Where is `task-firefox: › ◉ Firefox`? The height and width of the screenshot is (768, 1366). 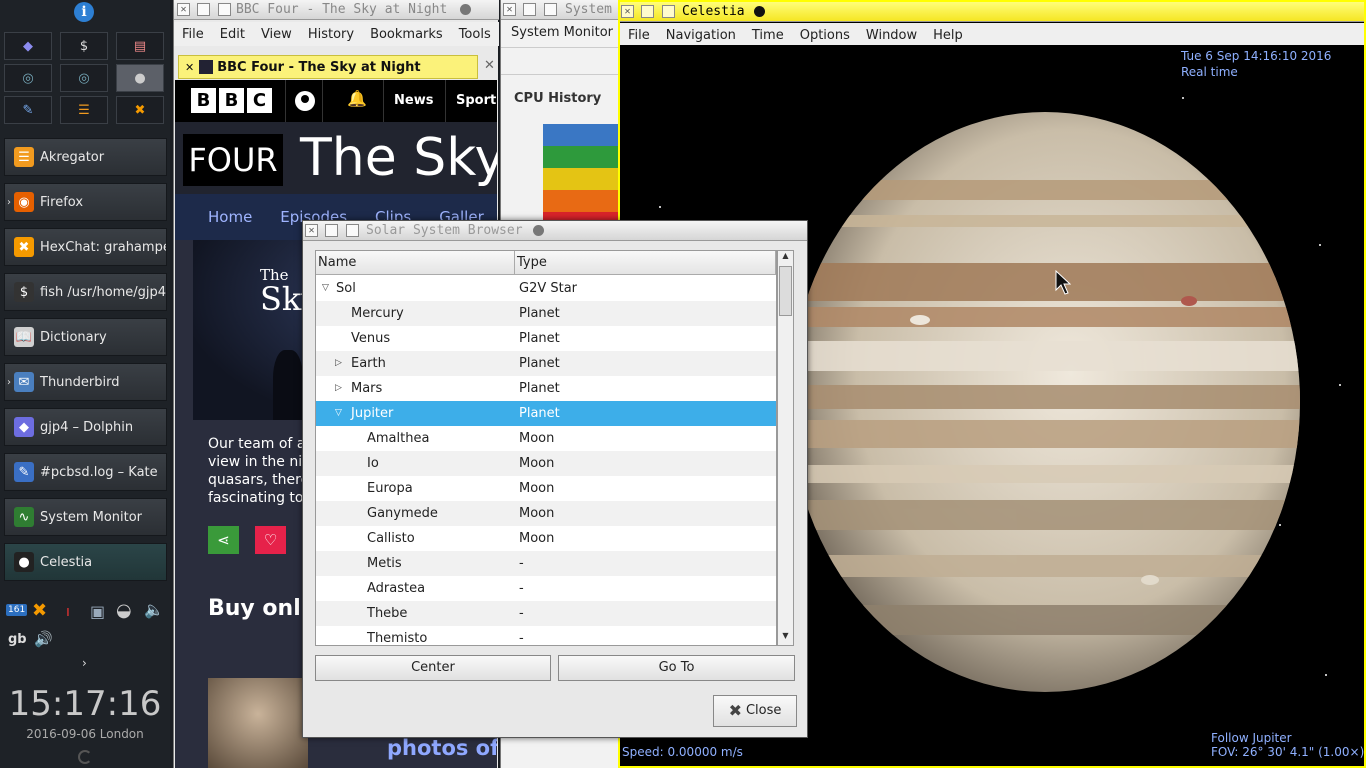 task-firefox: › ◉ Firefox is located at coordinates (85, 202).